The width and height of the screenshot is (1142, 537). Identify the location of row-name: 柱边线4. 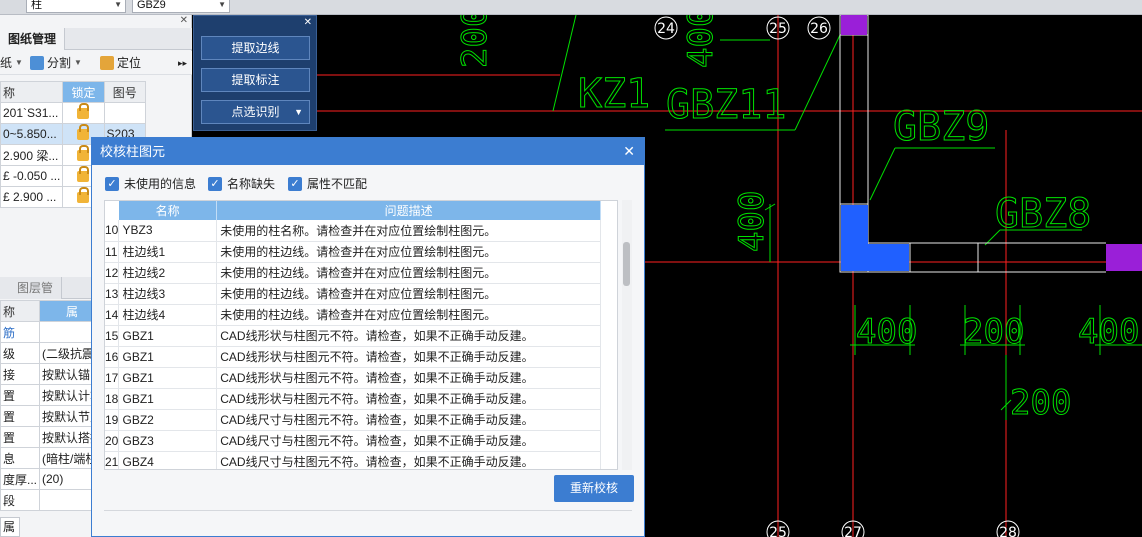
(168, 315).